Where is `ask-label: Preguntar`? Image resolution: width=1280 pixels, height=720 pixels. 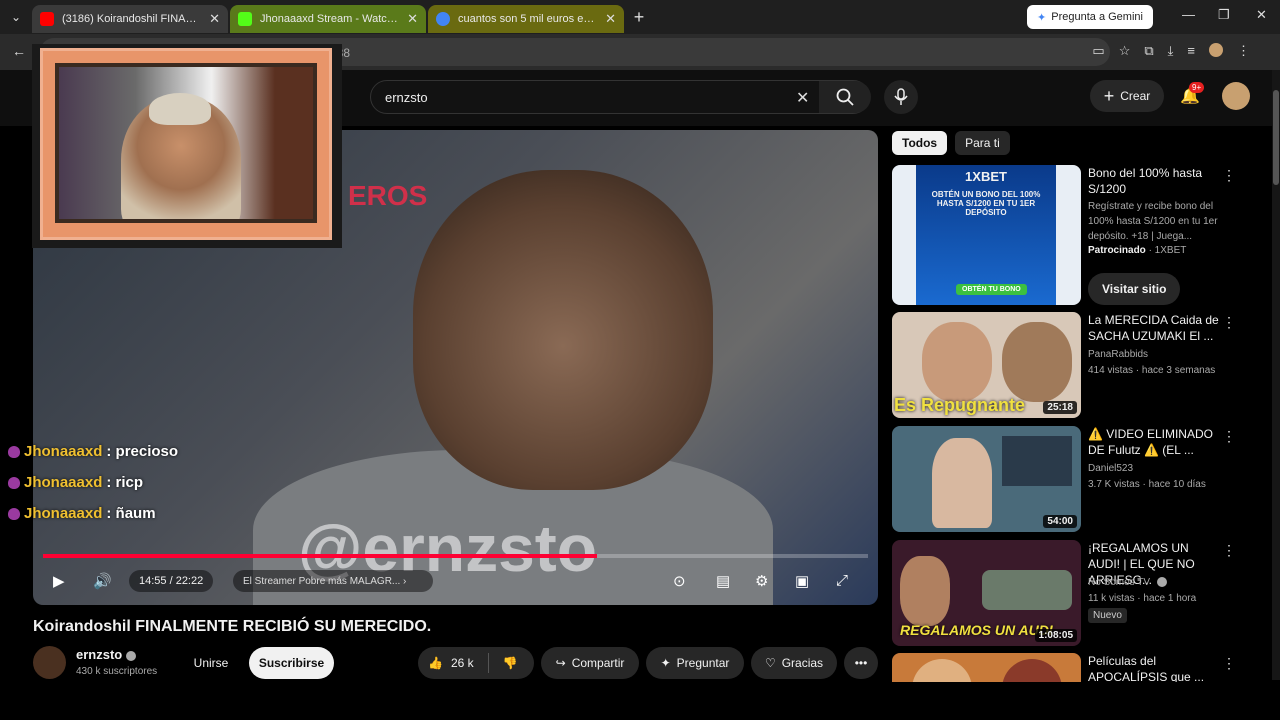
ask-label: Preguntar is located at coordinates (703, 663).